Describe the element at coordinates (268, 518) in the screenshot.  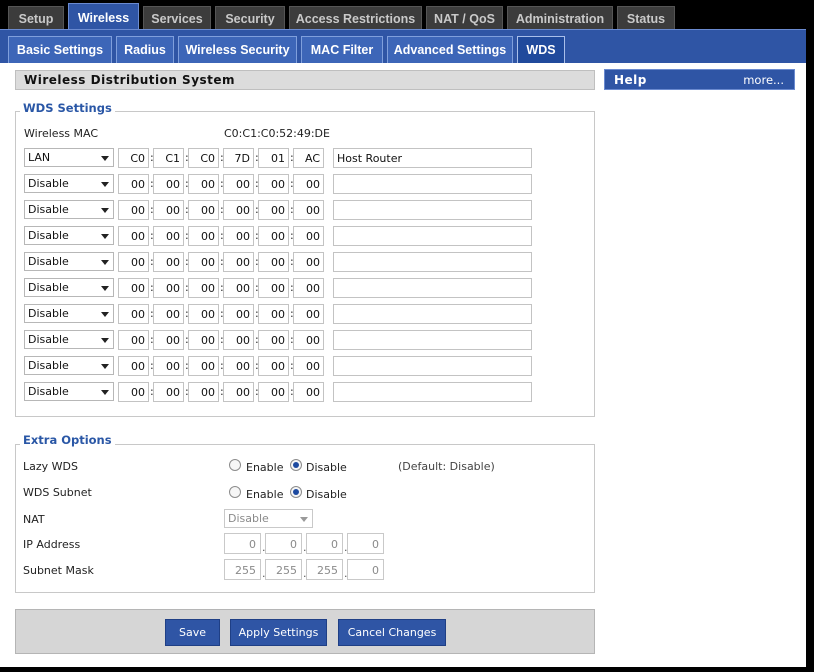
I see `nat-select: Disable` at that location.